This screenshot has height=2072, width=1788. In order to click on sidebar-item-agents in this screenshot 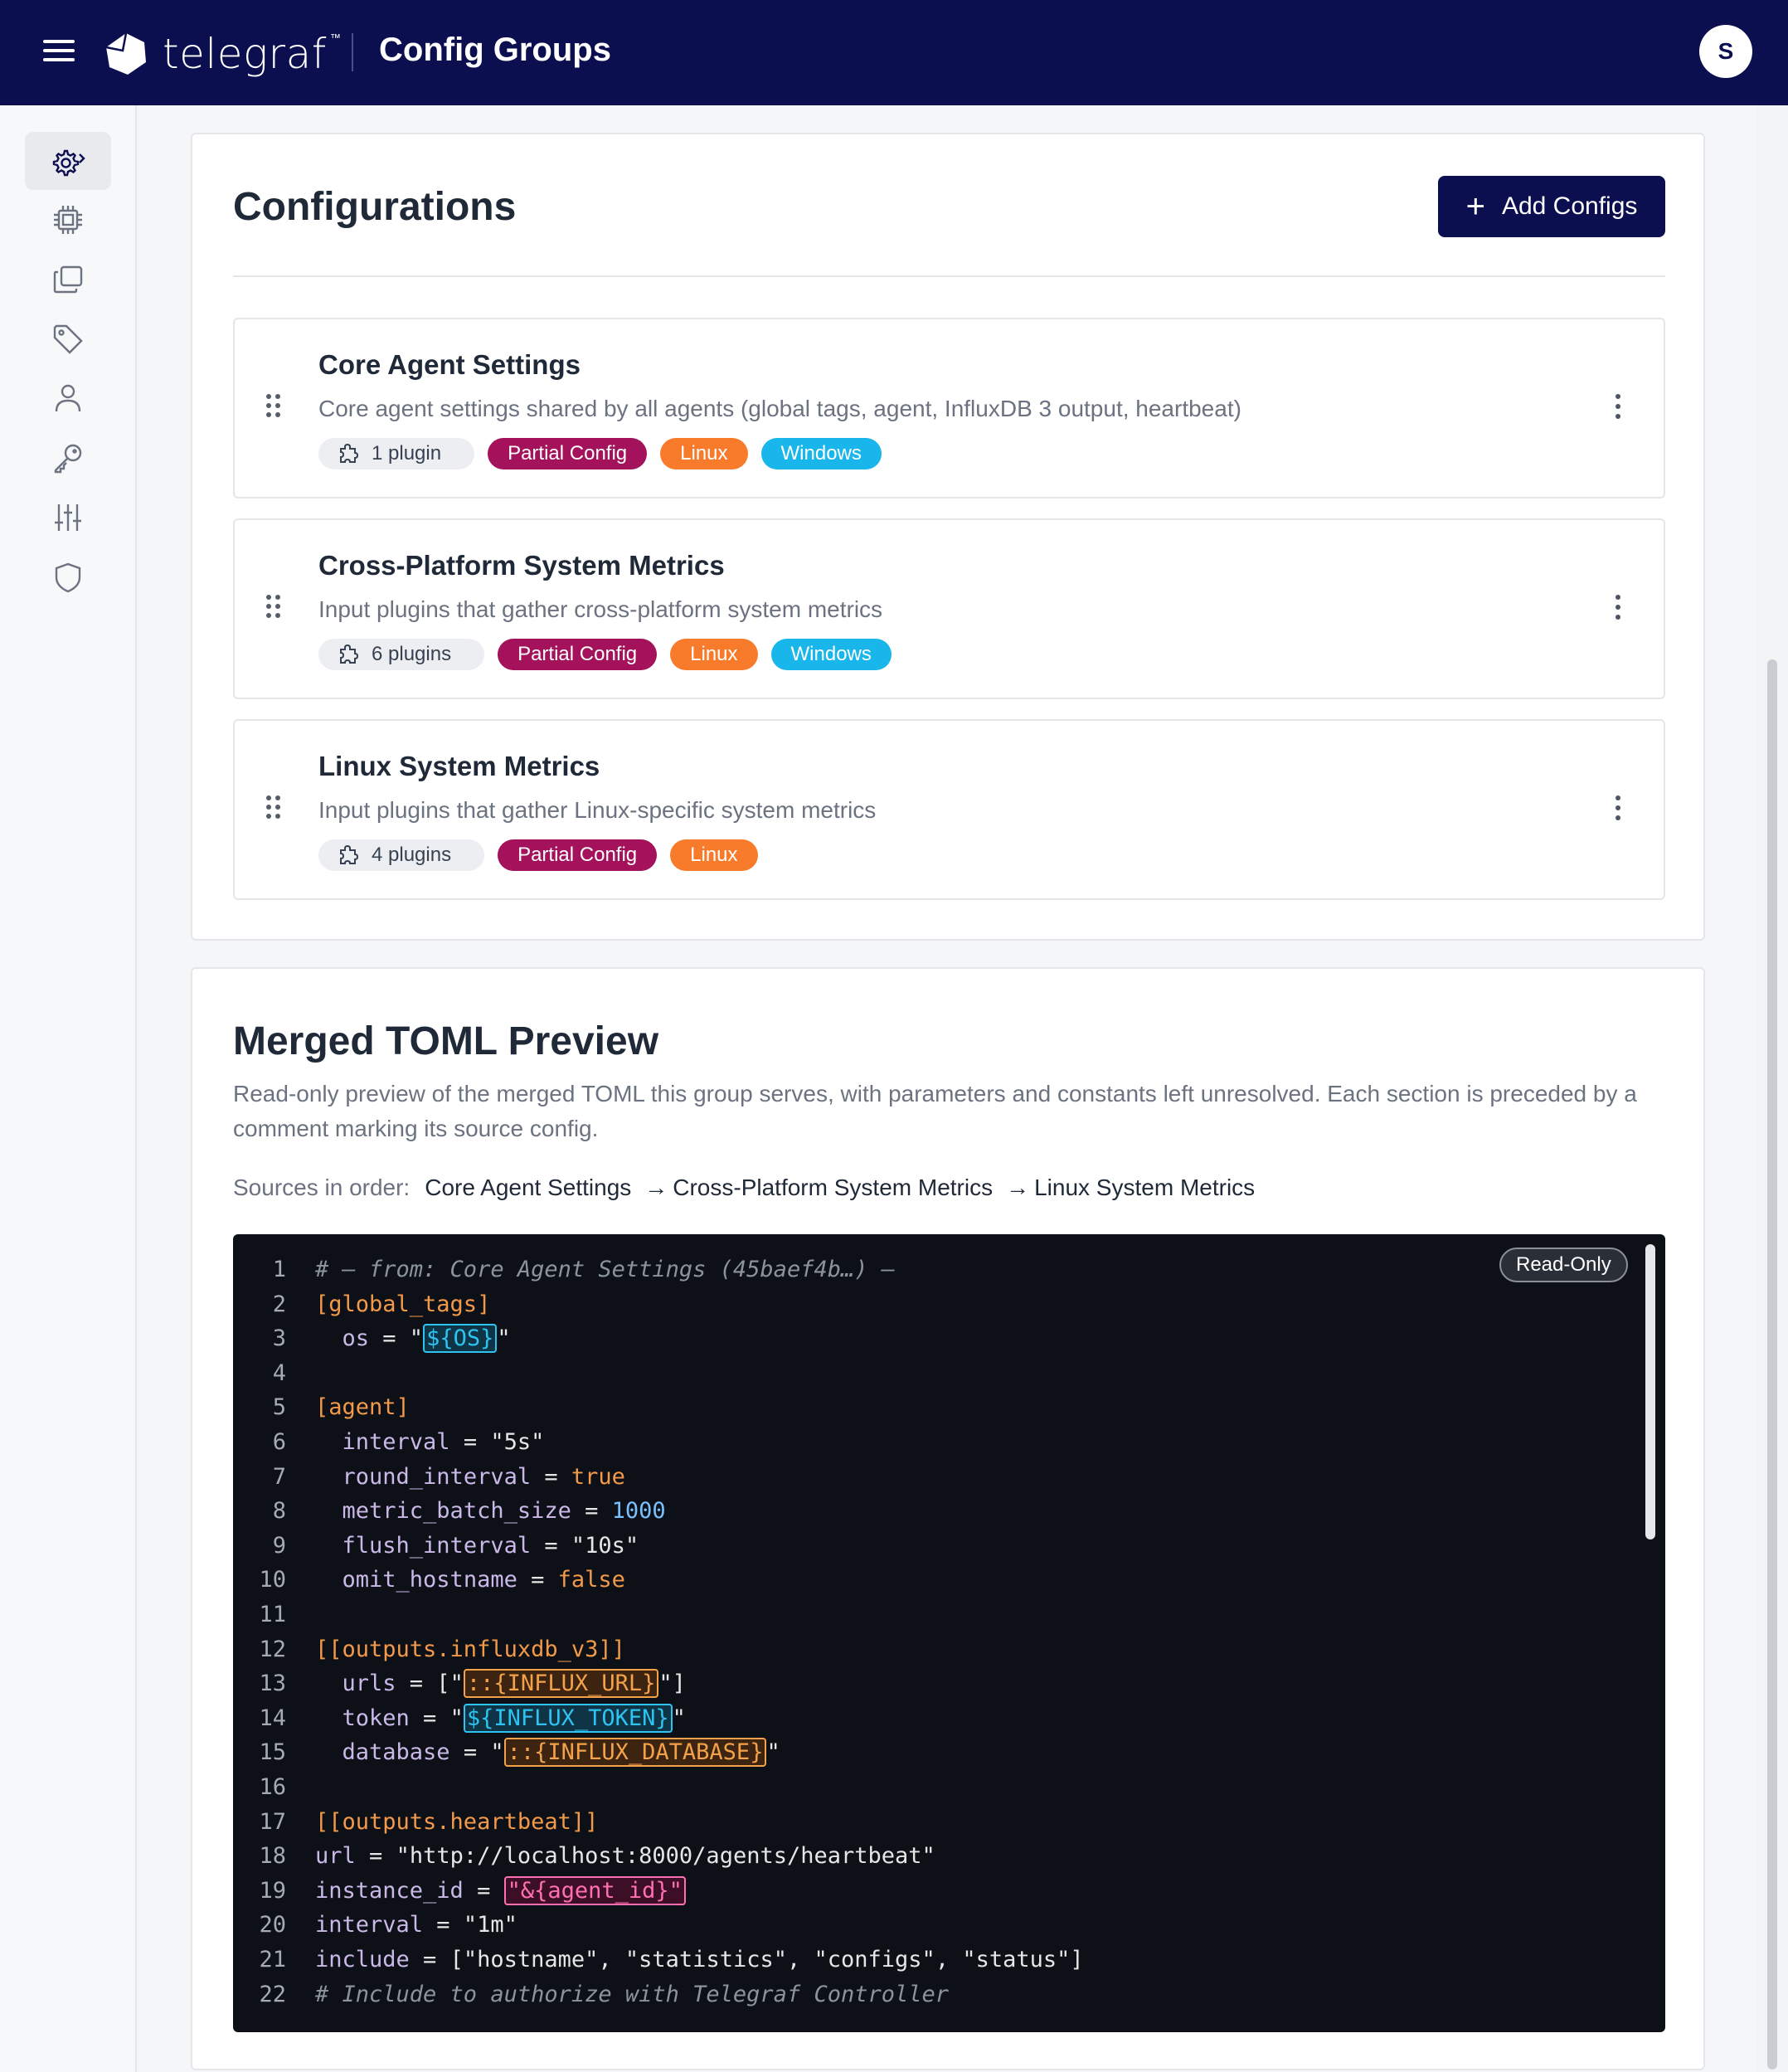, I will do `click(68, 220)`.